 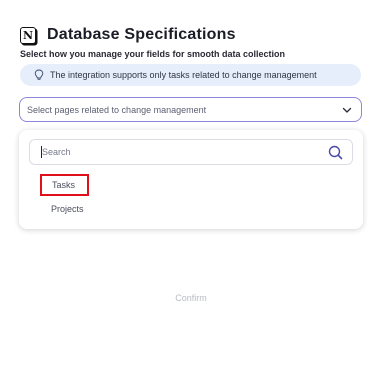 I want to click on option-tasks: Tasks, so click(x=64, y=185).